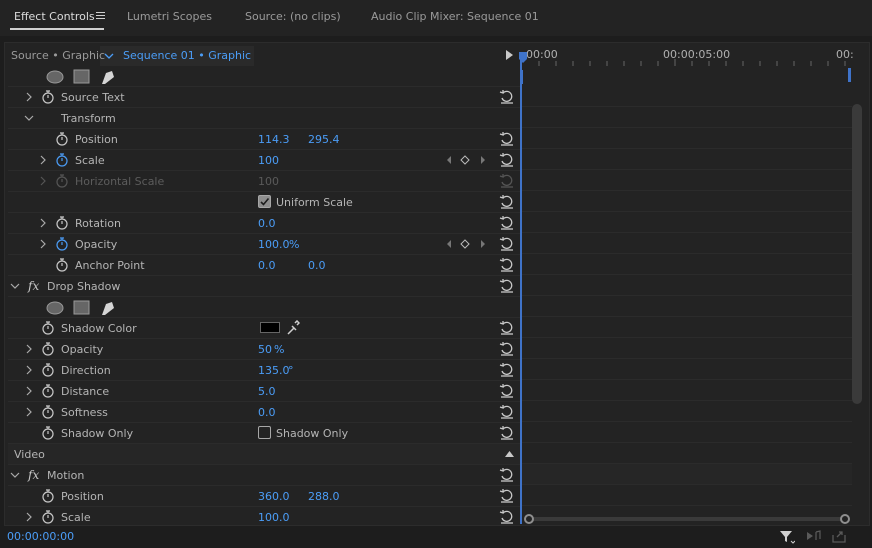 The height and width of the screenshot is (548, 872). I want to click on tab-source: Source: (no clips), so click(293, 16).